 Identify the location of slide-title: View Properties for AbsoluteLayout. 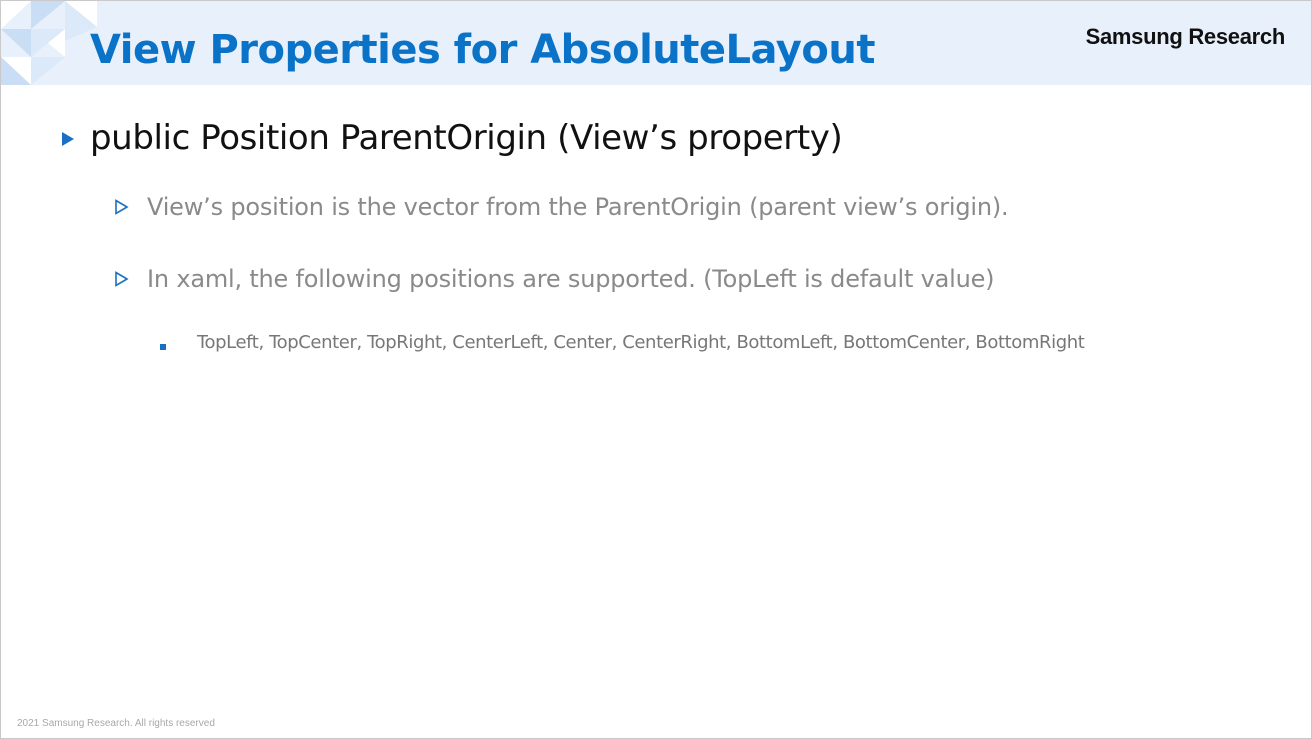
(482, 50).